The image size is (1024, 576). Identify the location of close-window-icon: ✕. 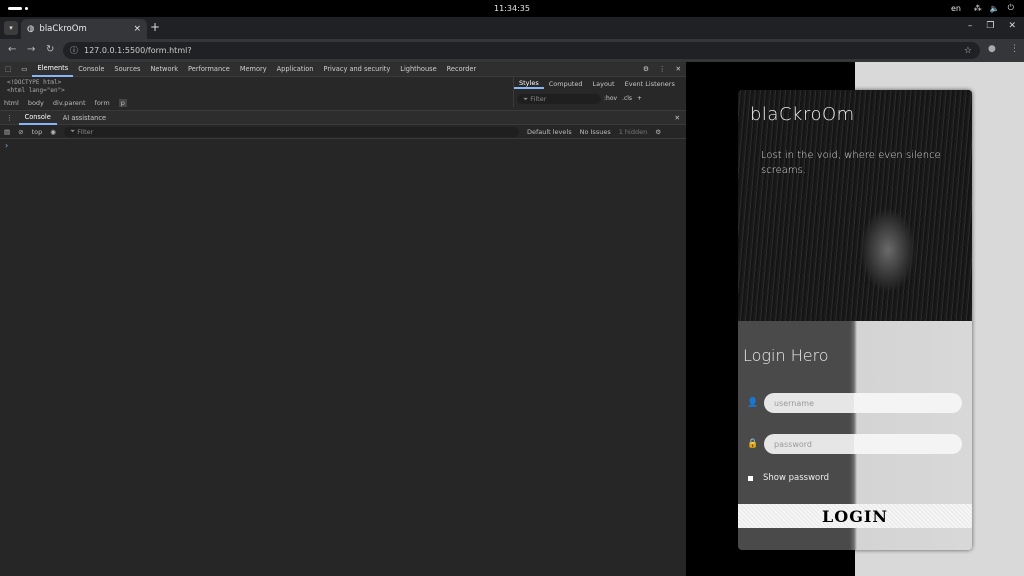
(1012, 26).